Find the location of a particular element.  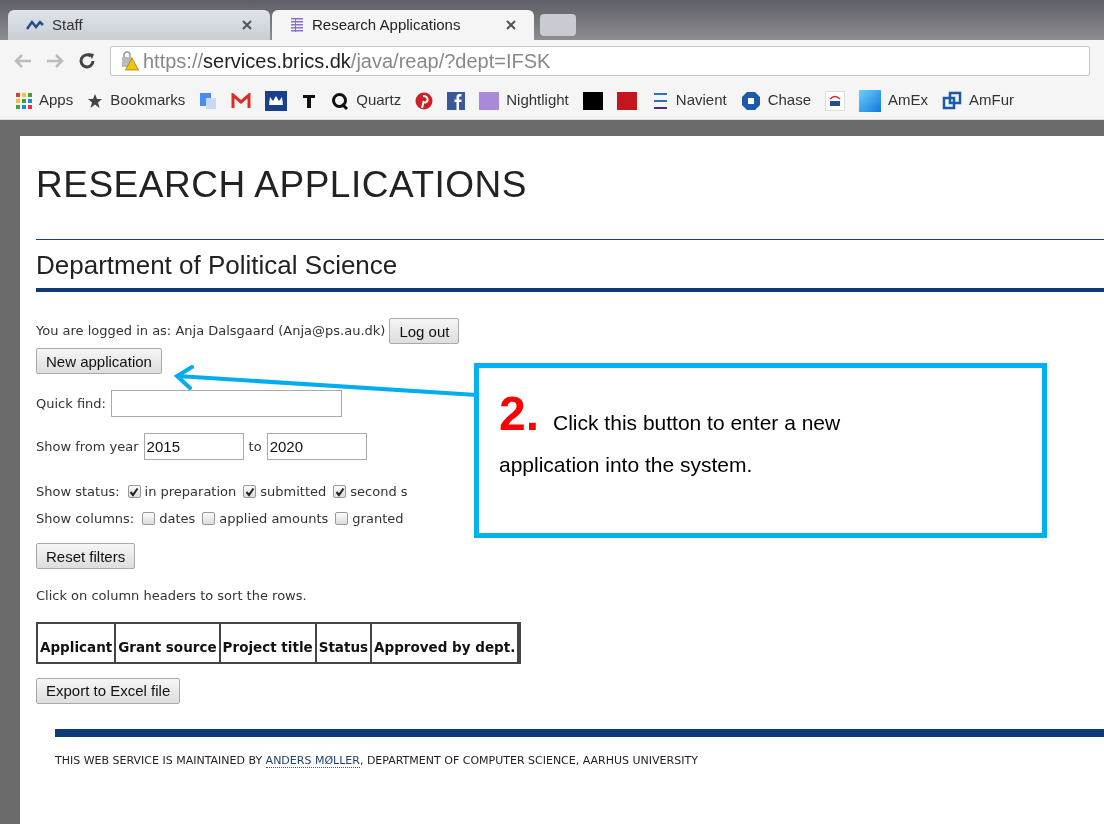

step-number: 2. is located at coordinates (519, 414).